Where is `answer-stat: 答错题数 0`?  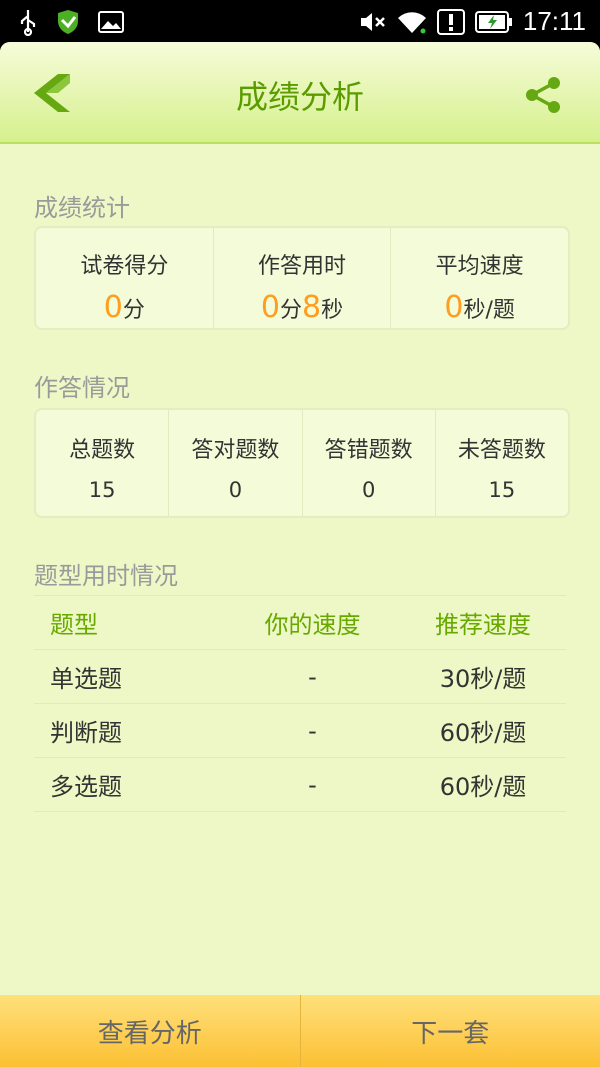
answer-stat: 答错题数 0 is located at coordinates (369, 463).